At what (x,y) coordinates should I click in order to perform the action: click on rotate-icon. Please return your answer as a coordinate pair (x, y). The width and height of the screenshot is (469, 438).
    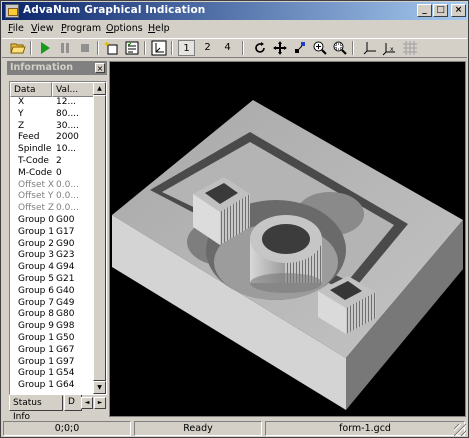
    Looking at the image, I should click on (260, 48).